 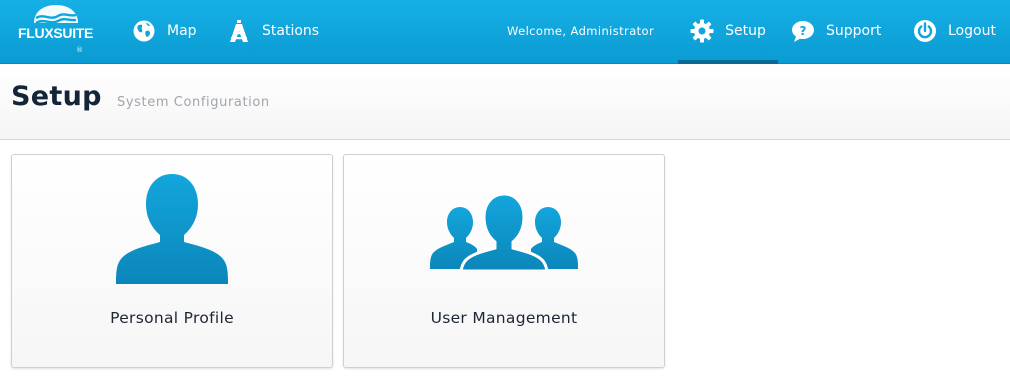 I want to click on logo-wave-icon, so click(x=56, y=15).